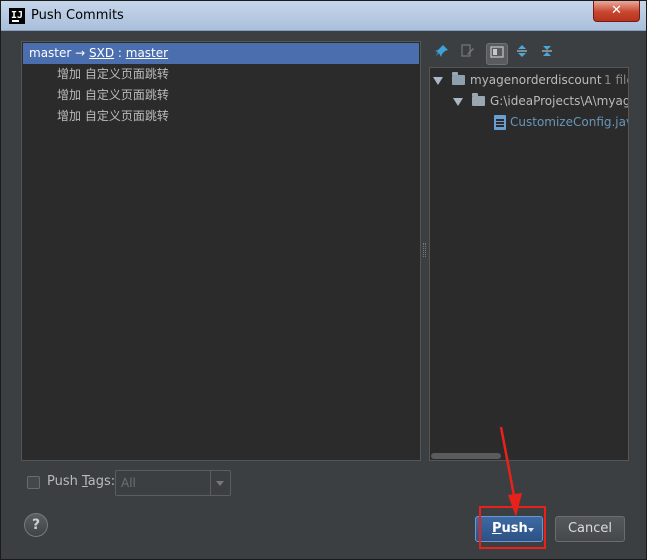 The image size is (647, 560). I want to click on push-tags-label-part: Push, so click(64, 481).